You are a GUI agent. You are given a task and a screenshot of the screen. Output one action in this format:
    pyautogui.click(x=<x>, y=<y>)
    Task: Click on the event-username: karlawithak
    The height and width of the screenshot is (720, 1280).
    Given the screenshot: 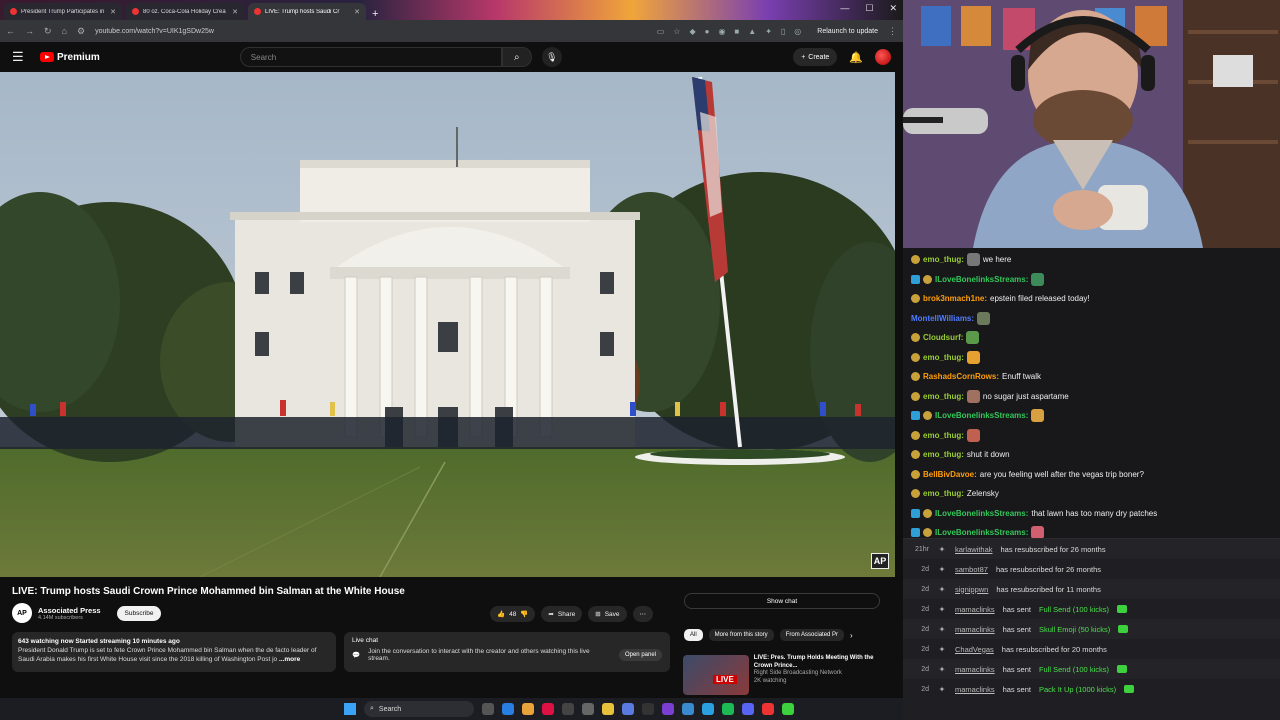 What is the action you would take?
    pyautogui.click(x=974, y=549)
    